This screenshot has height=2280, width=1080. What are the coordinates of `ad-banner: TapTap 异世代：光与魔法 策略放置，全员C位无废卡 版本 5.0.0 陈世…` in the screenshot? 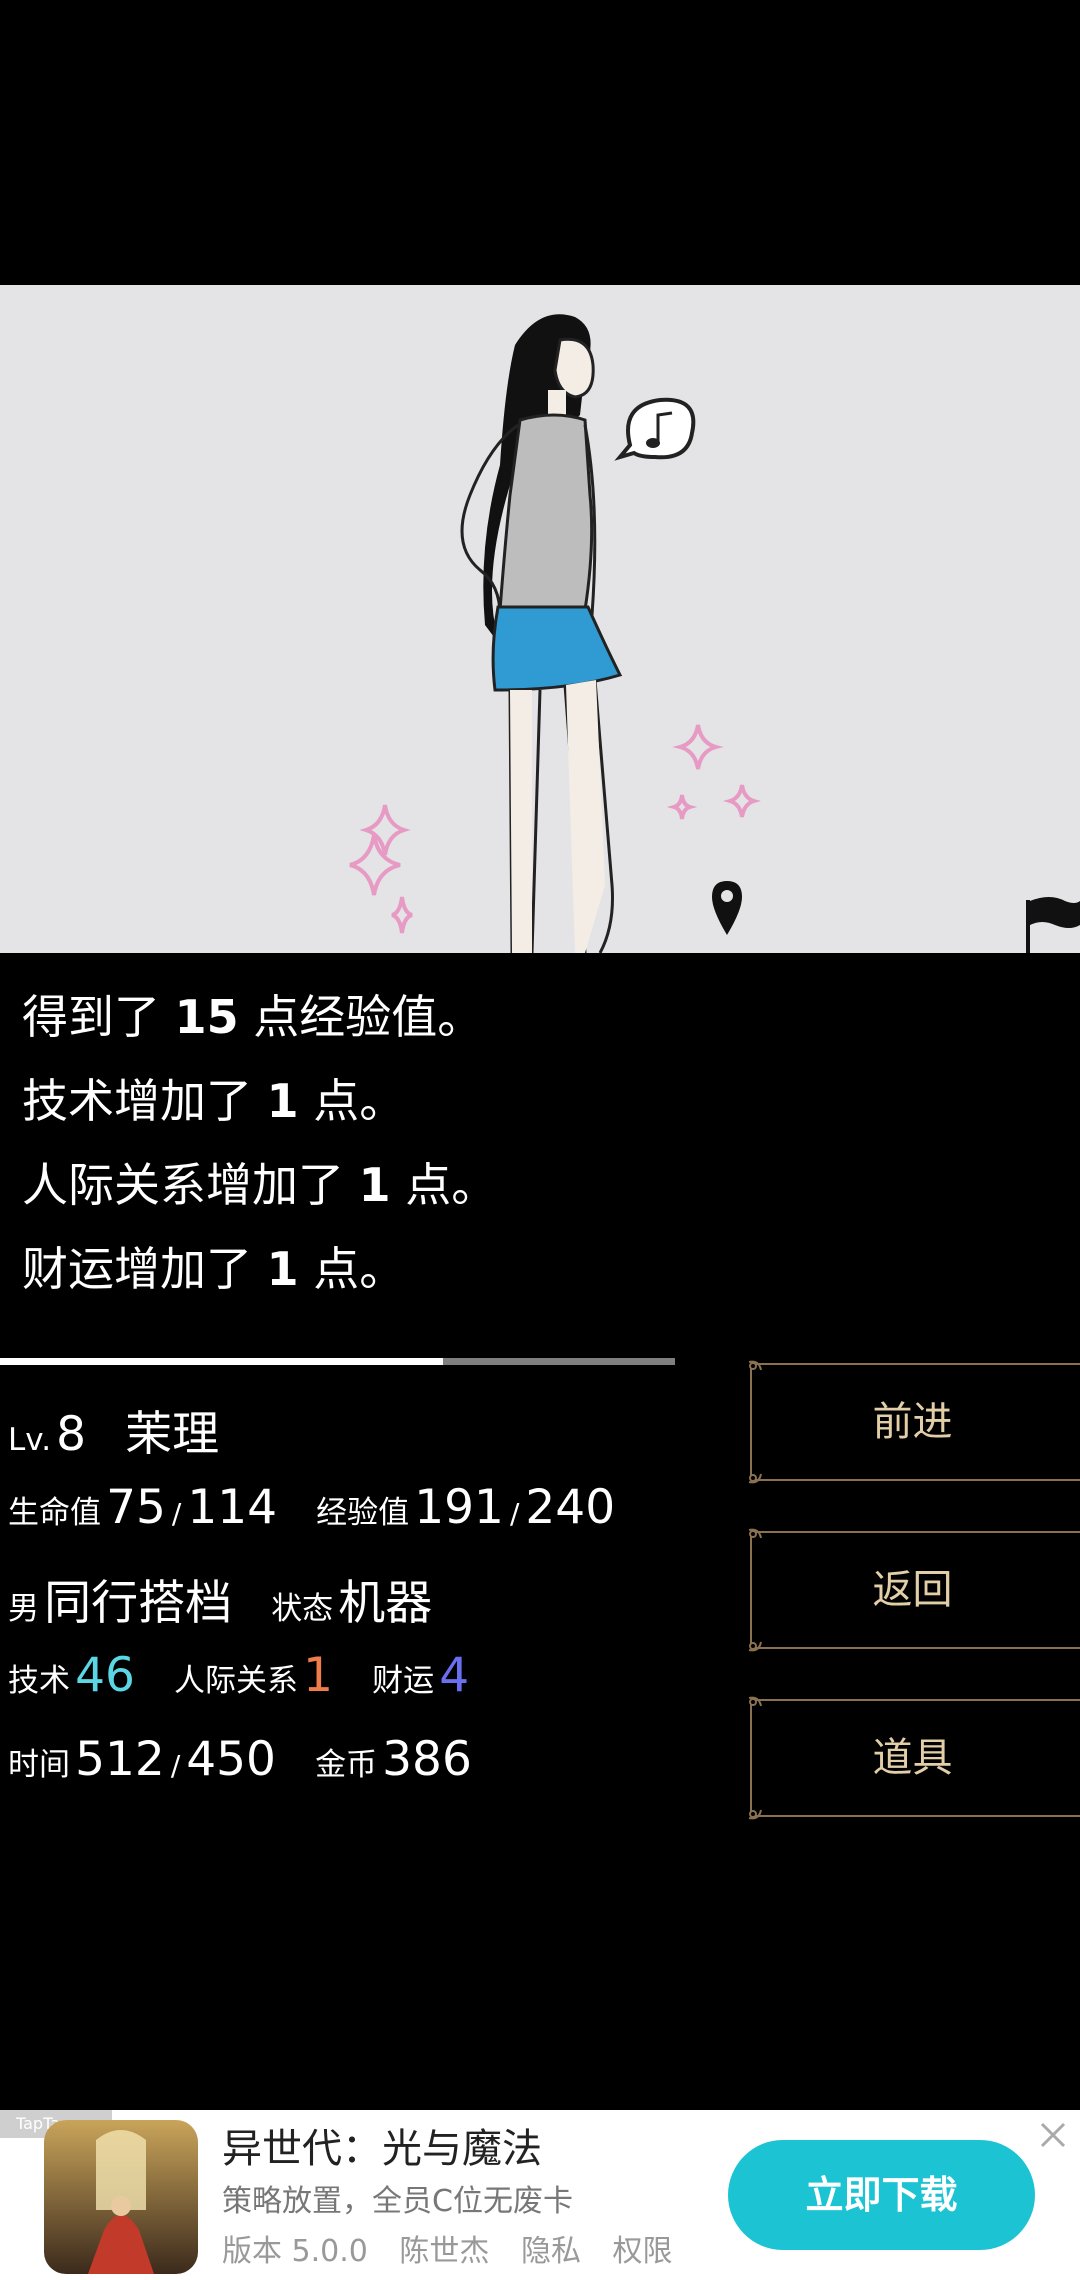 It's located at (540, 2195).